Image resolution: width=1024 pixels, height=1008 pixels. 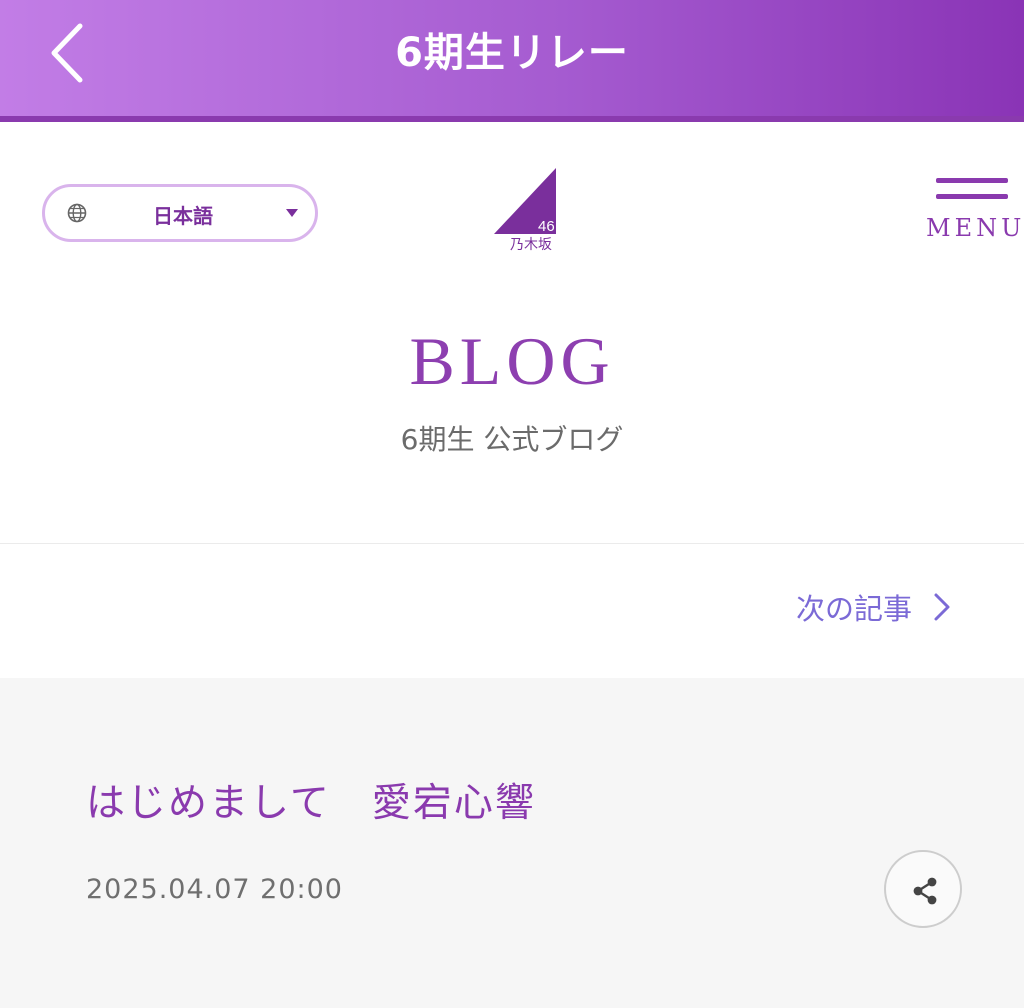 What do you see at coordinates (975, 228) in the screenshot?
I see `menu-label: MENU` at bounding box center [975, 228].